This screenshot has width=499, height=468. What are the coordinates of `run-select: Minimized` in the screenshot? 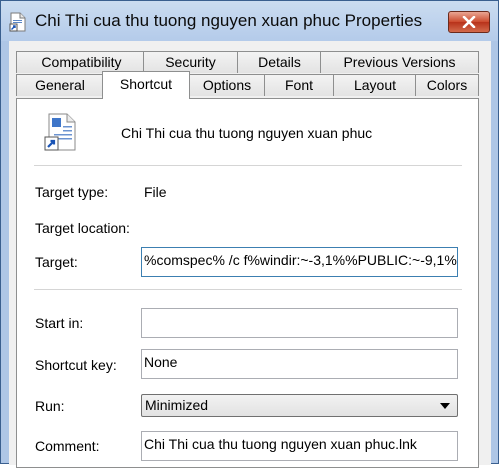 It's located at (299, 405).